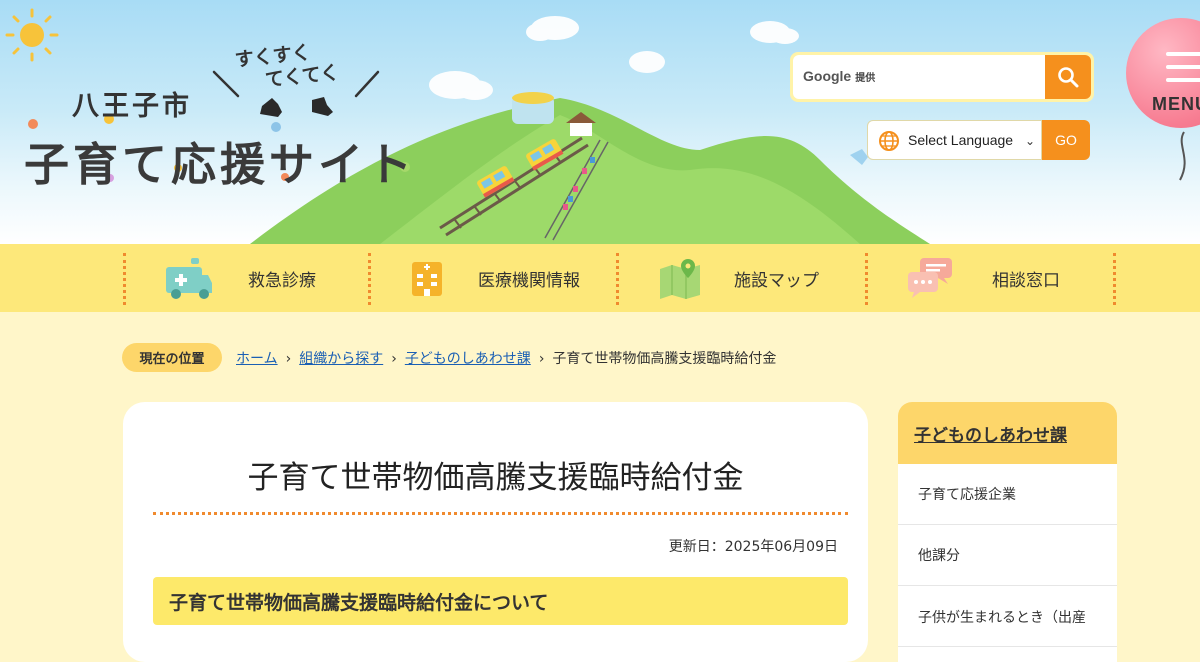 Image resolution: width=1200 pixels, height=662 pixels. I want to click on menu-label: MENU, so click(1176, 104).